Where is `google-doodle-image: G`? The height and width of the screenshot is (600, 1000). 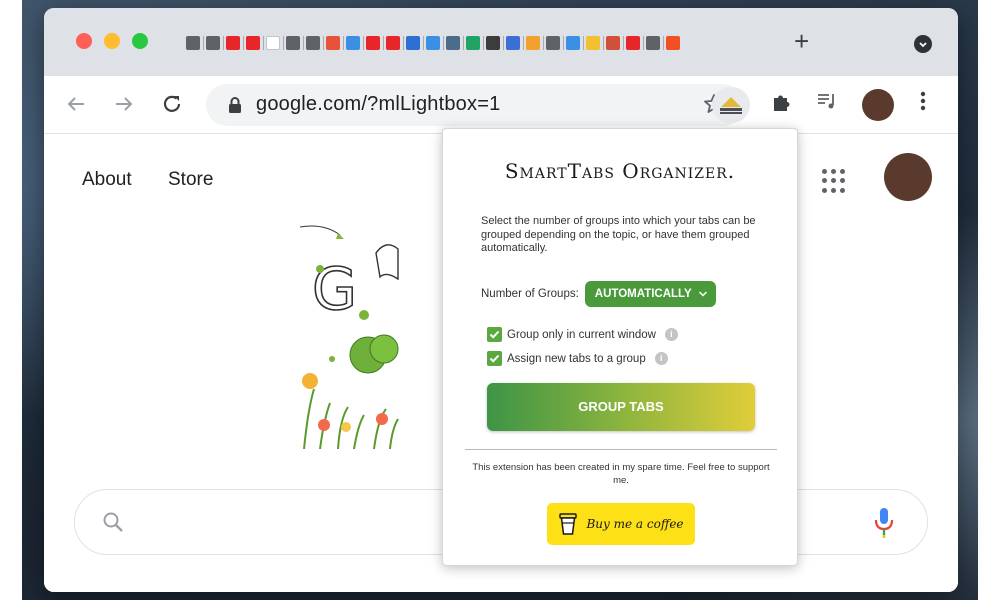
google-doodle-image: G is located at coordinates (349, 334).